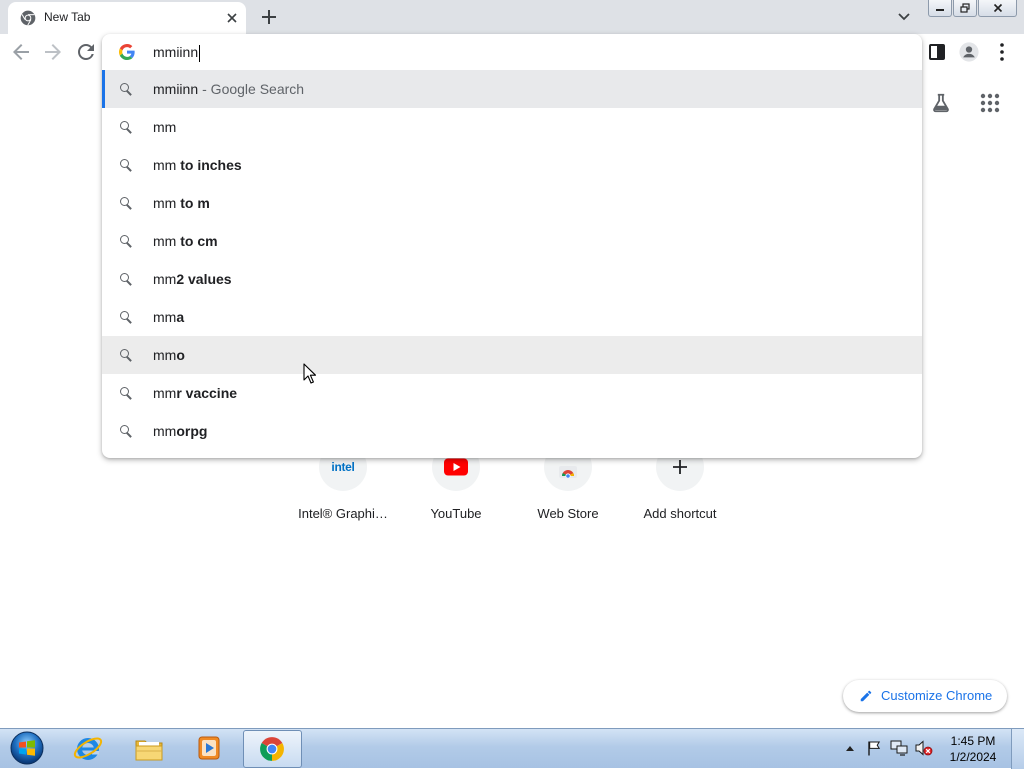 This screenshot has height=769, width=1024. I want to click on suggestion-row: mm, so click(512, 127).